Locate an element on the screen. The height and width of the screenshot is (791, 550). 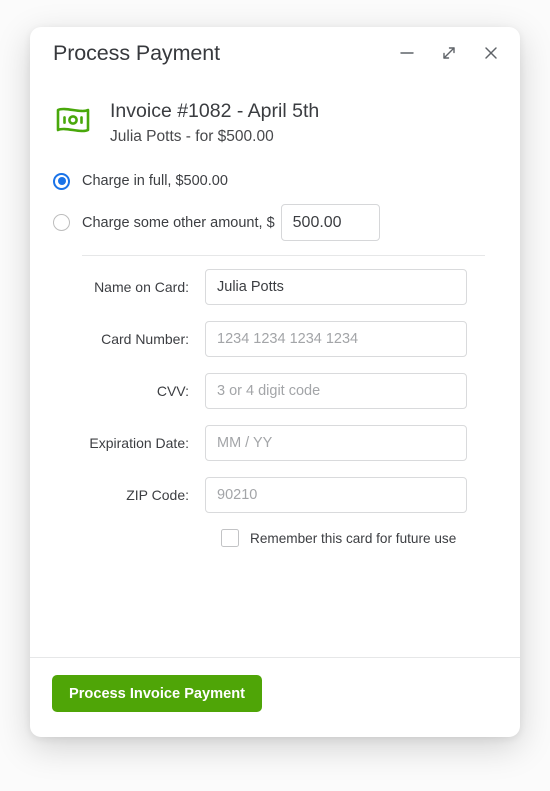
radio-charge-in-full is located at coordinates (61, 181).